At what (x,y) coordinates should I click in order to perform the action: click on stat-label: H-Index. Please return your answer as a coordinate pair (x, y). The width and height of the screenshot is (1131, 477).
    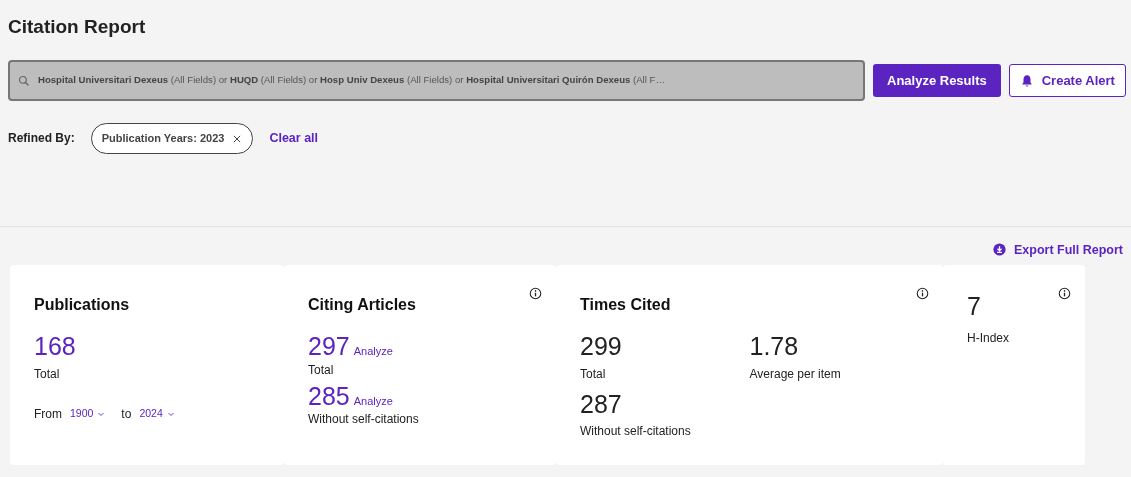
    Looking at the image, I should click on (989, 338).